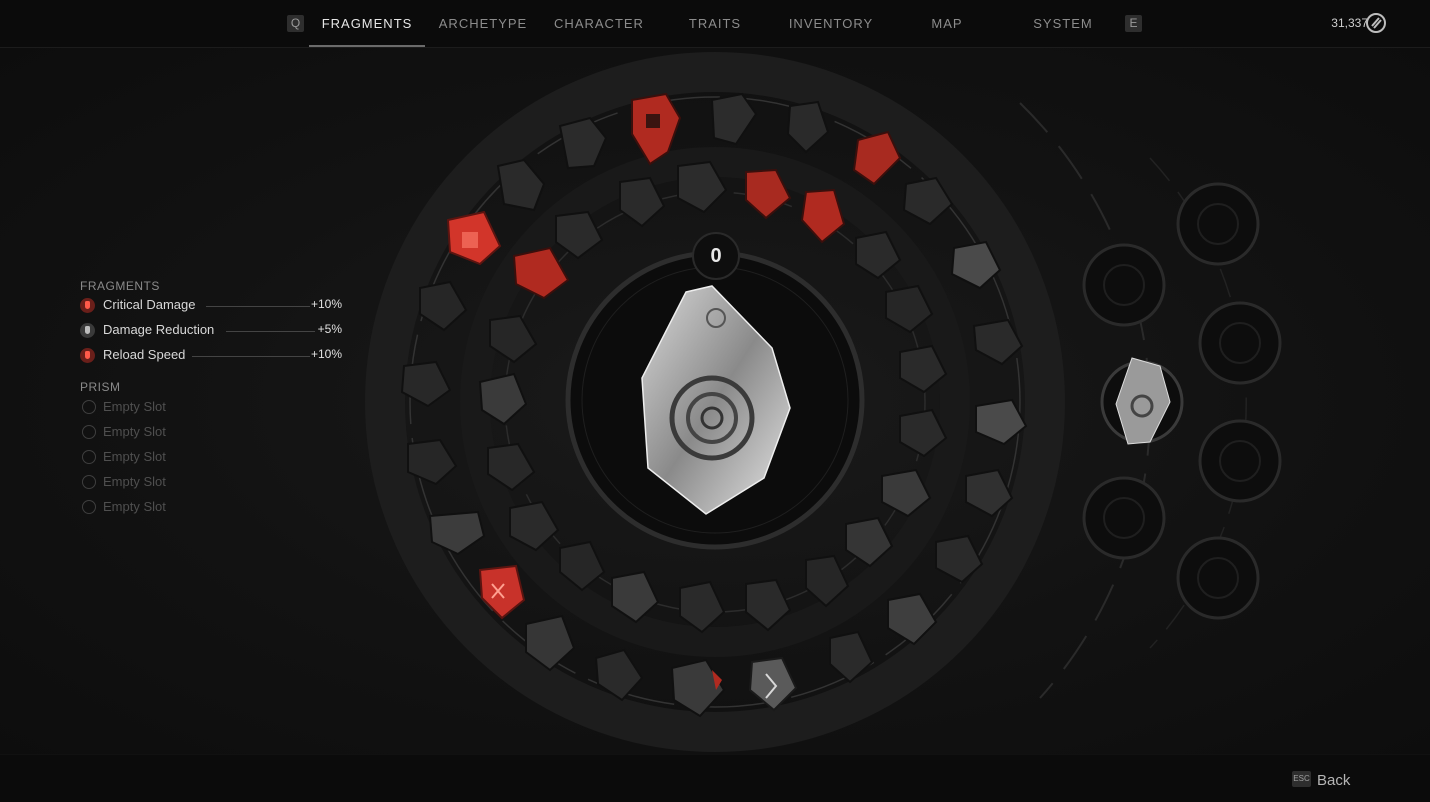 This screenshot has height=802, width=1430. What do you see at coordinates (1133, 23) in the screenshot?
I see `next-tab-key: E` at bounding box center [1133, 23].